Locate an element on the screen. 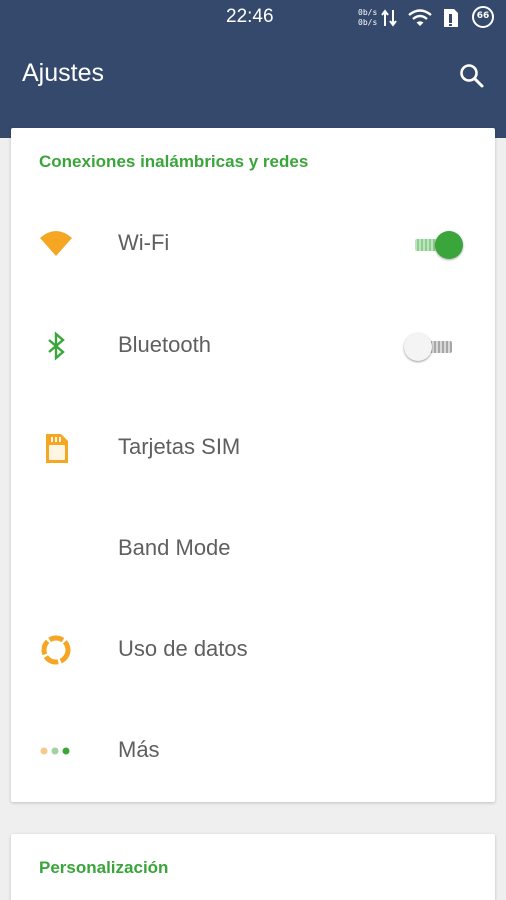 The width and height of the screenshot is (506, 900). wifi-toggle is located at coordinates (439, 245).